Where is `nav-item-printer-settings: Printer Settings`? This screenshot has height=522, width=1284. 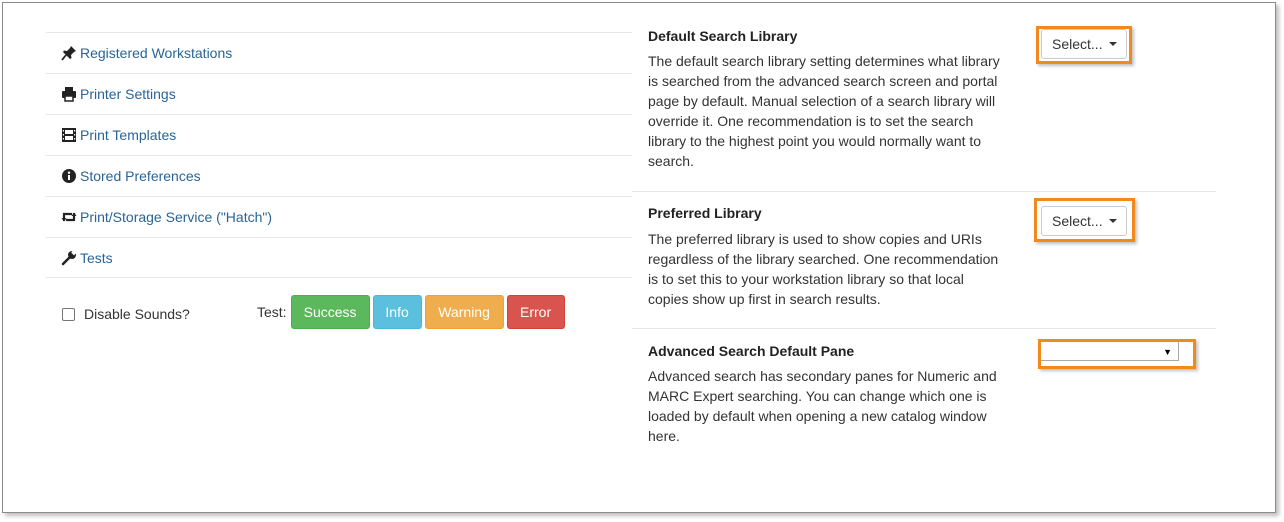
nav-item-printer-settings: Printer Settings is located at coordinates (339, 93).